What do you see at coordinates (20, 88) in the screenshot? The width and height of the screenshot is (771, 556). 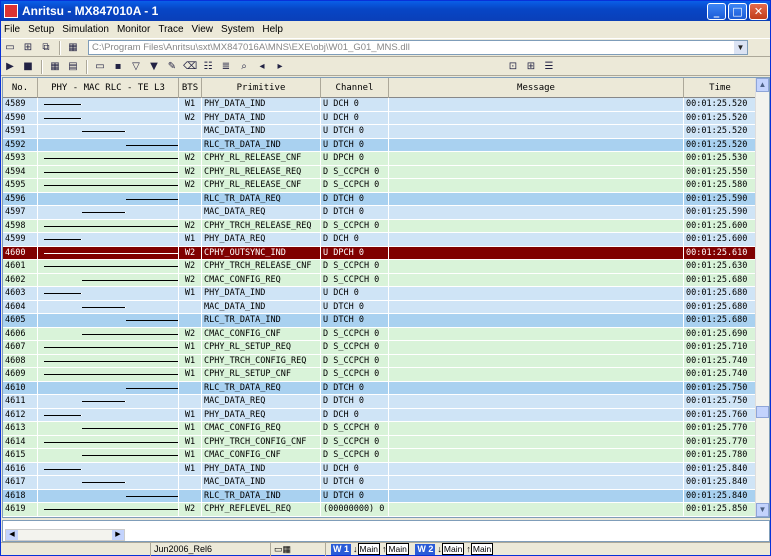 I see `header-no: No.` at bounding box center [20, 88].